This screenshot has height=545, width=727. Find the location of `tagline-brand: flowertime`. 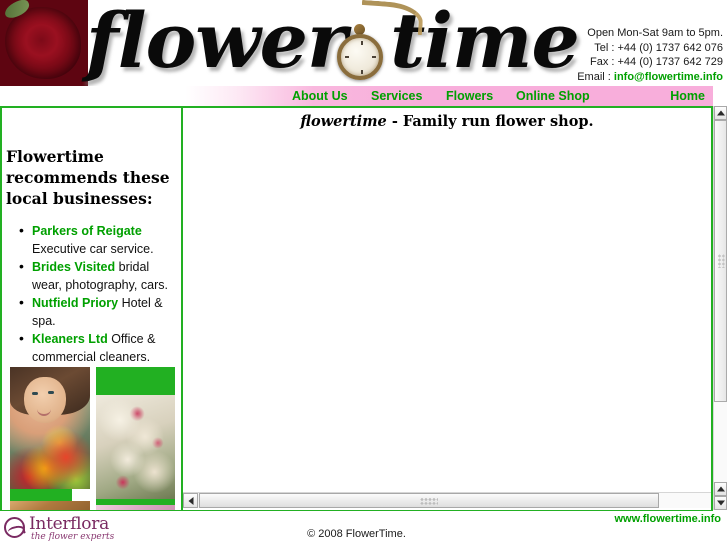

tagline-brand: flowertime is located at coordinates (343, 121).